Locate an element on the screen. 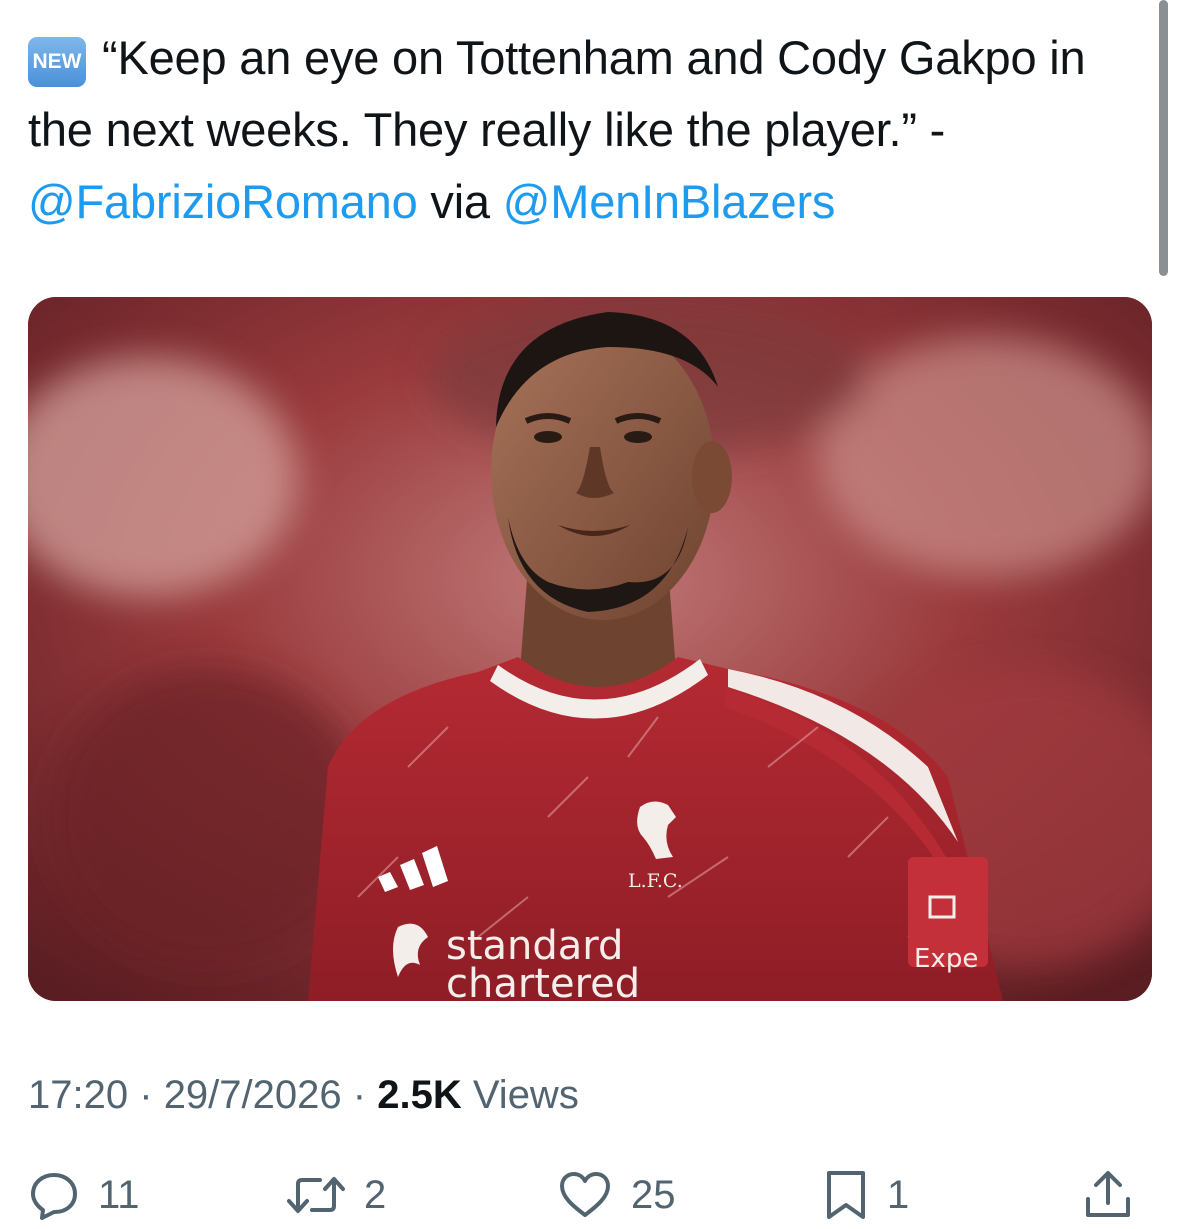 Image resolution: width=1179 pixels, height=1229 pixels. tweet-actions: 11 2 25 1 is located at coordinates (589, 1194).